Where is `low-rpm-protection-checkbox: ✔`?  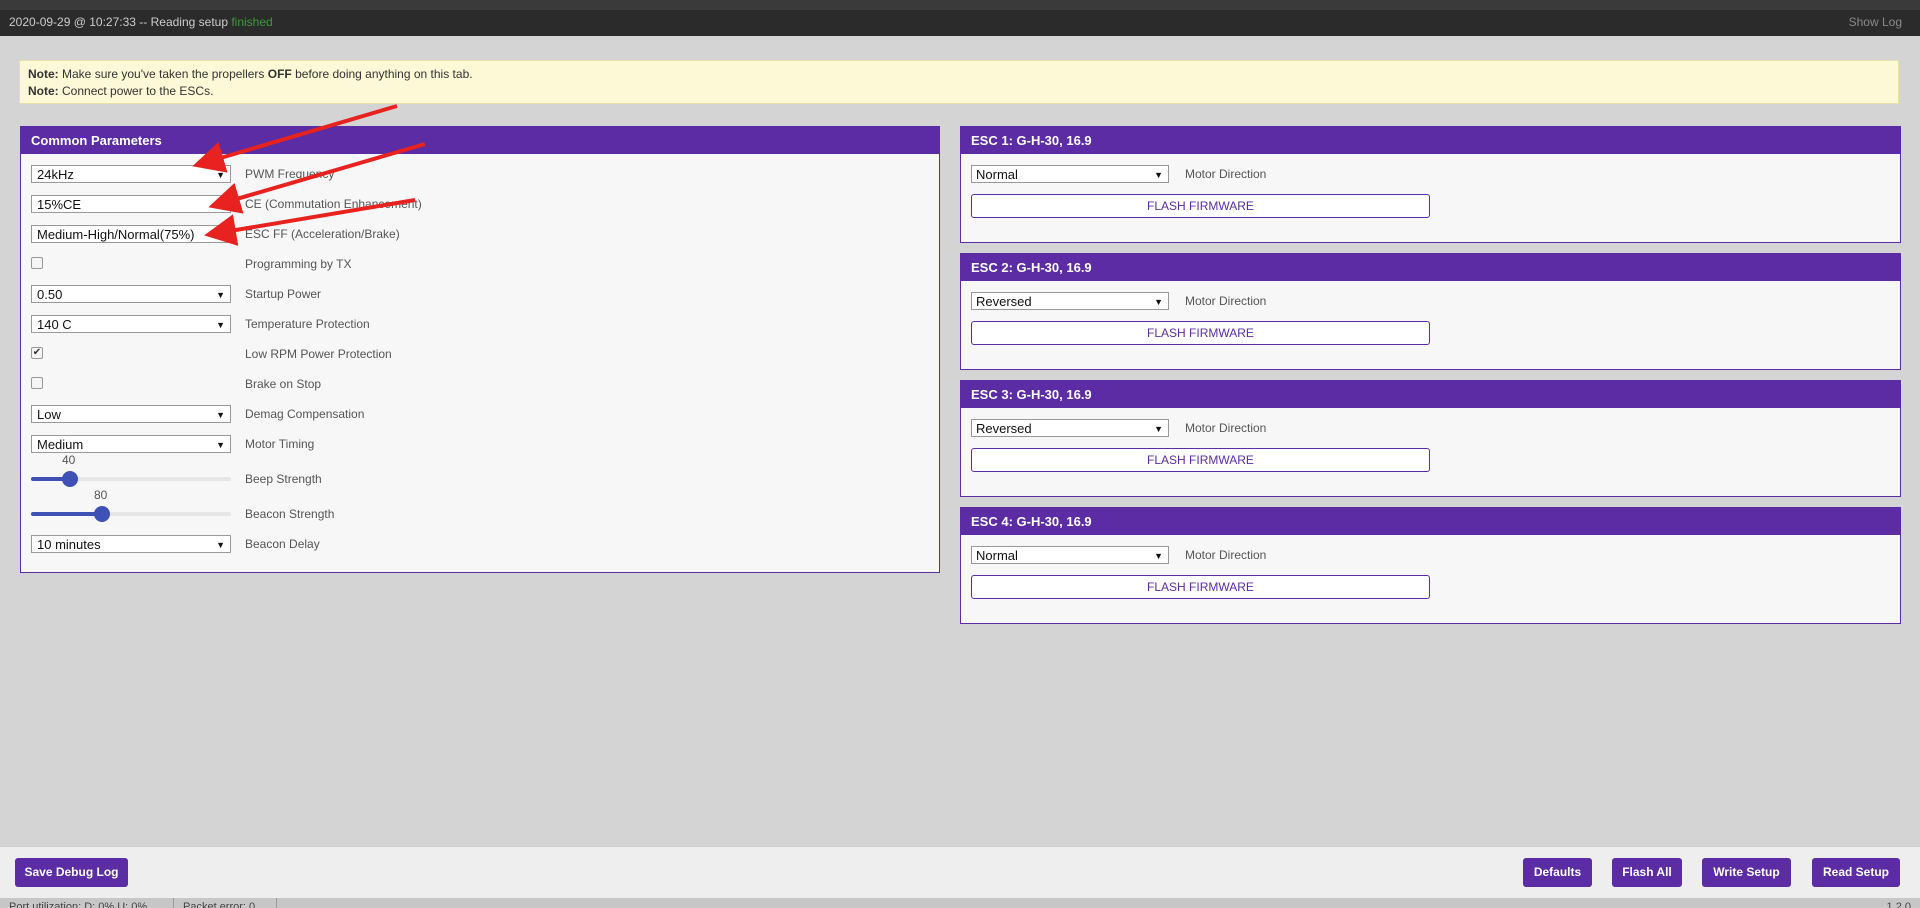 low-rpm-protection-checkbox: ✔ is located at coordinates (37, 353).